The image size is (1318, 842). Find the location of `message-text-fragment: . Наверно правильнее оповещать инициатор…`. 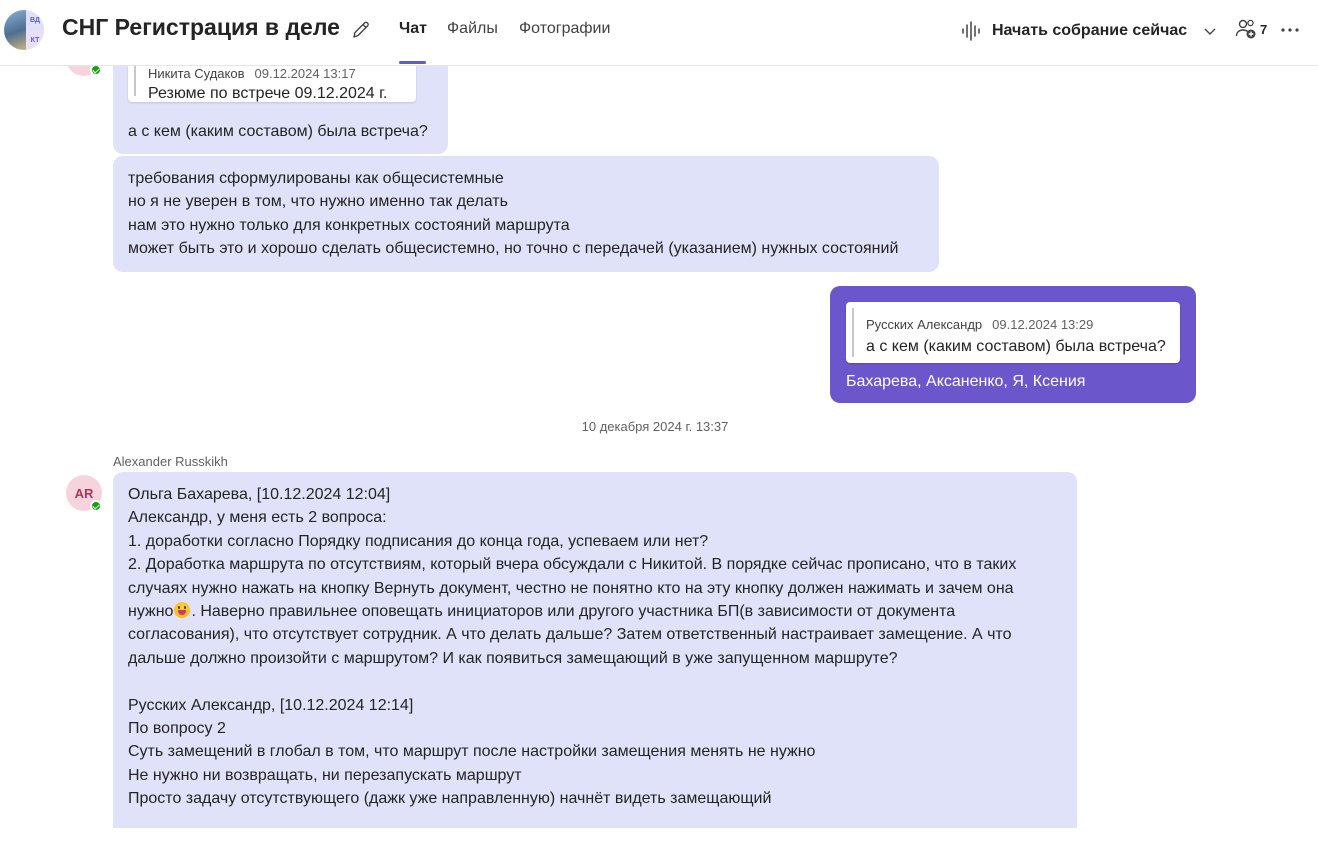

message-text-fragment: . Наверно правильнее оповещать инициатор… is located at coordinates (573, 612).